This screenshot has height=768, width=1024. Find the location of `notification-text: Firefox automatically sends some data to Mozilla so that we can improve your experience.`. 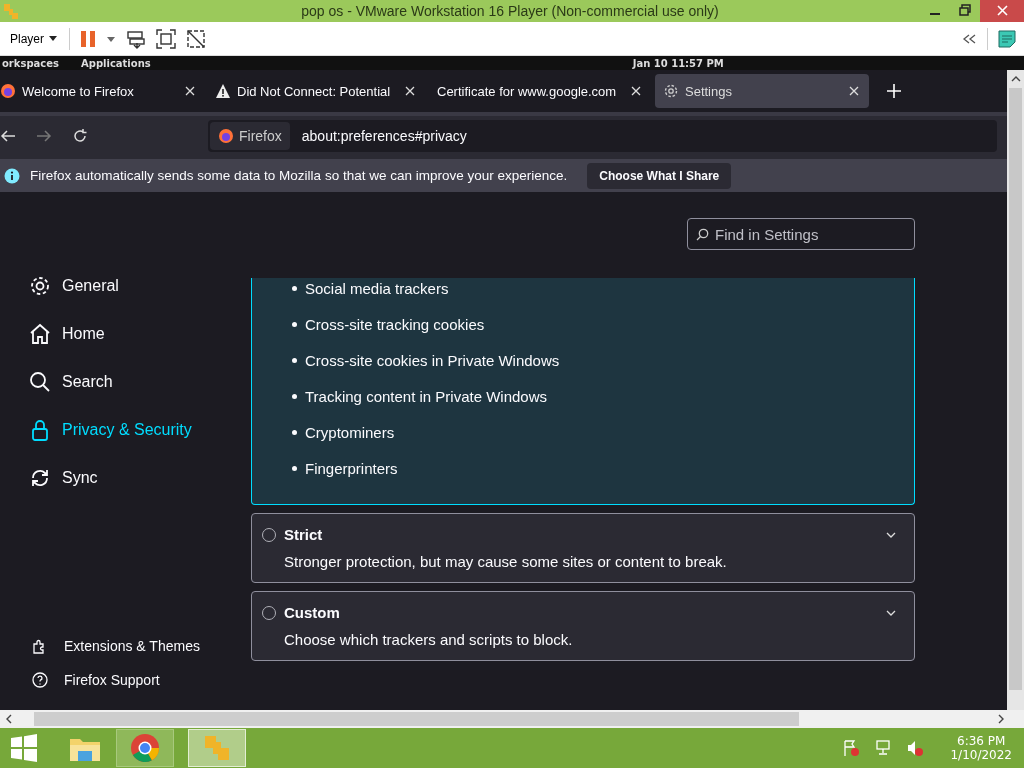

notification-text: Firefox automatically sends some data to Mozilla so that we can improve your experience. is located at coordinates (299, 175).